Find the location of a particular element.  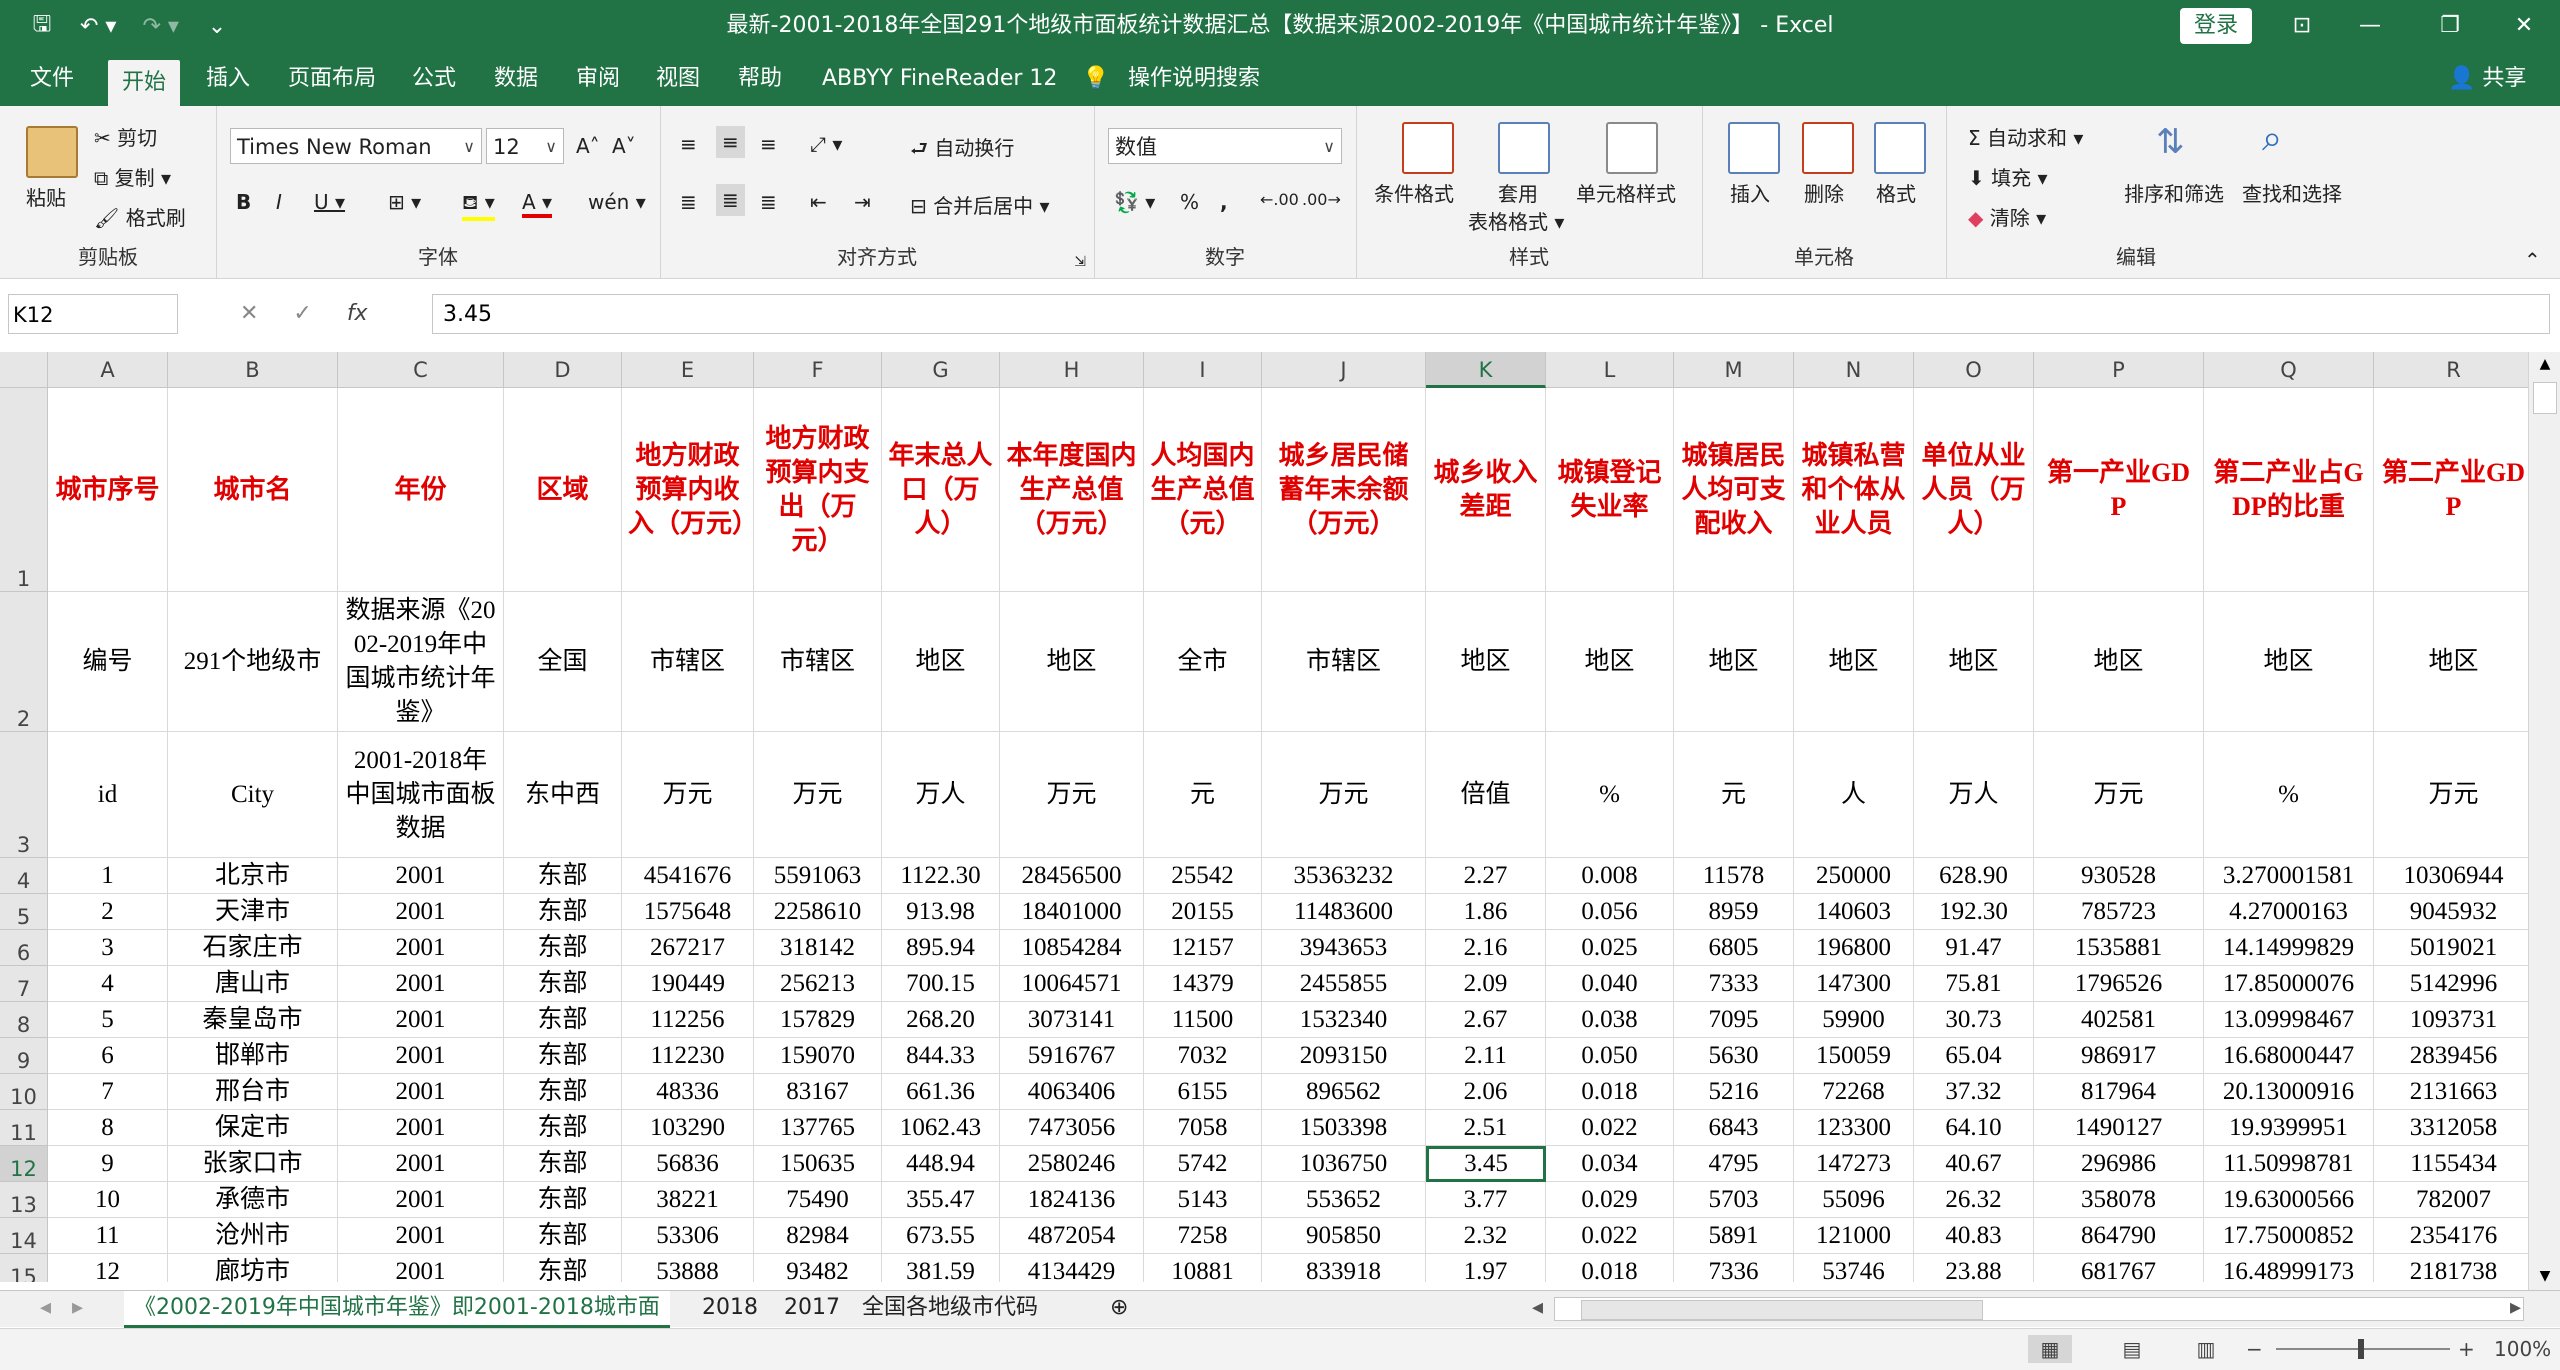

cell-N9: 150059 is located at coordinates (1854, 1056).